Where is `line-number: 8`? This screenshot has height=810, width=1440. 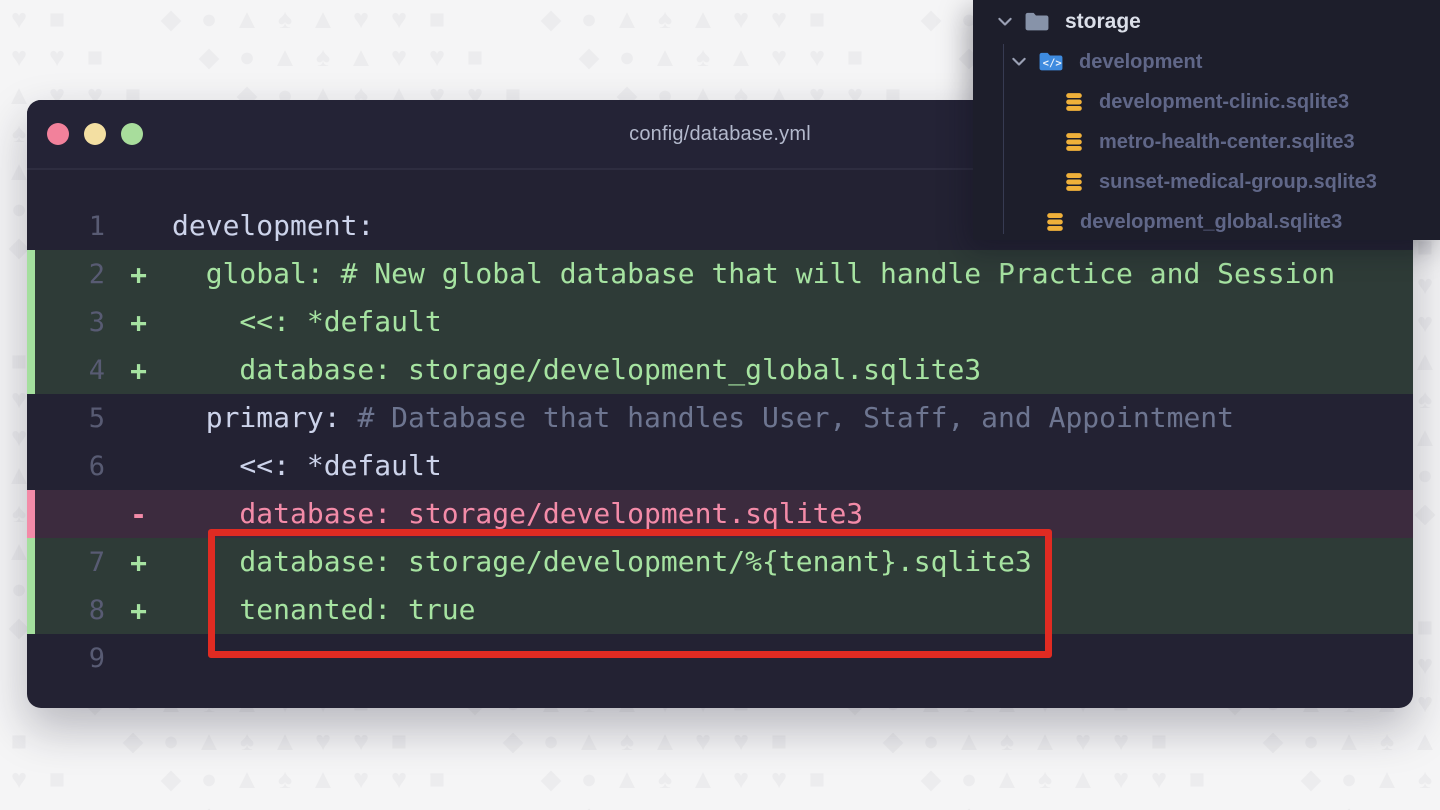 line-number: 8 is located at coordinates (96, 610).